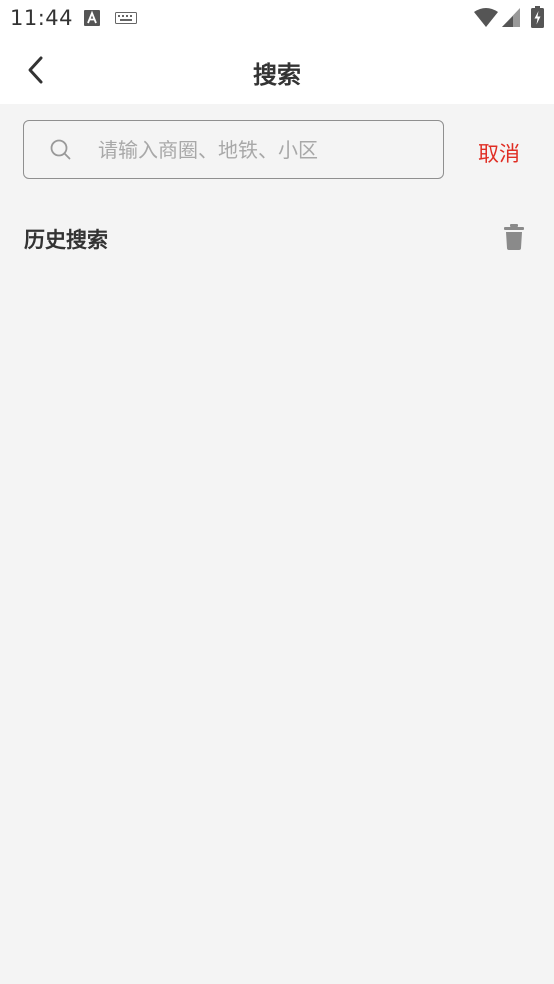  What do you see at coordinates (263, 150) in the screenshot?
I see `search-input` at bounding box center [263, 150].